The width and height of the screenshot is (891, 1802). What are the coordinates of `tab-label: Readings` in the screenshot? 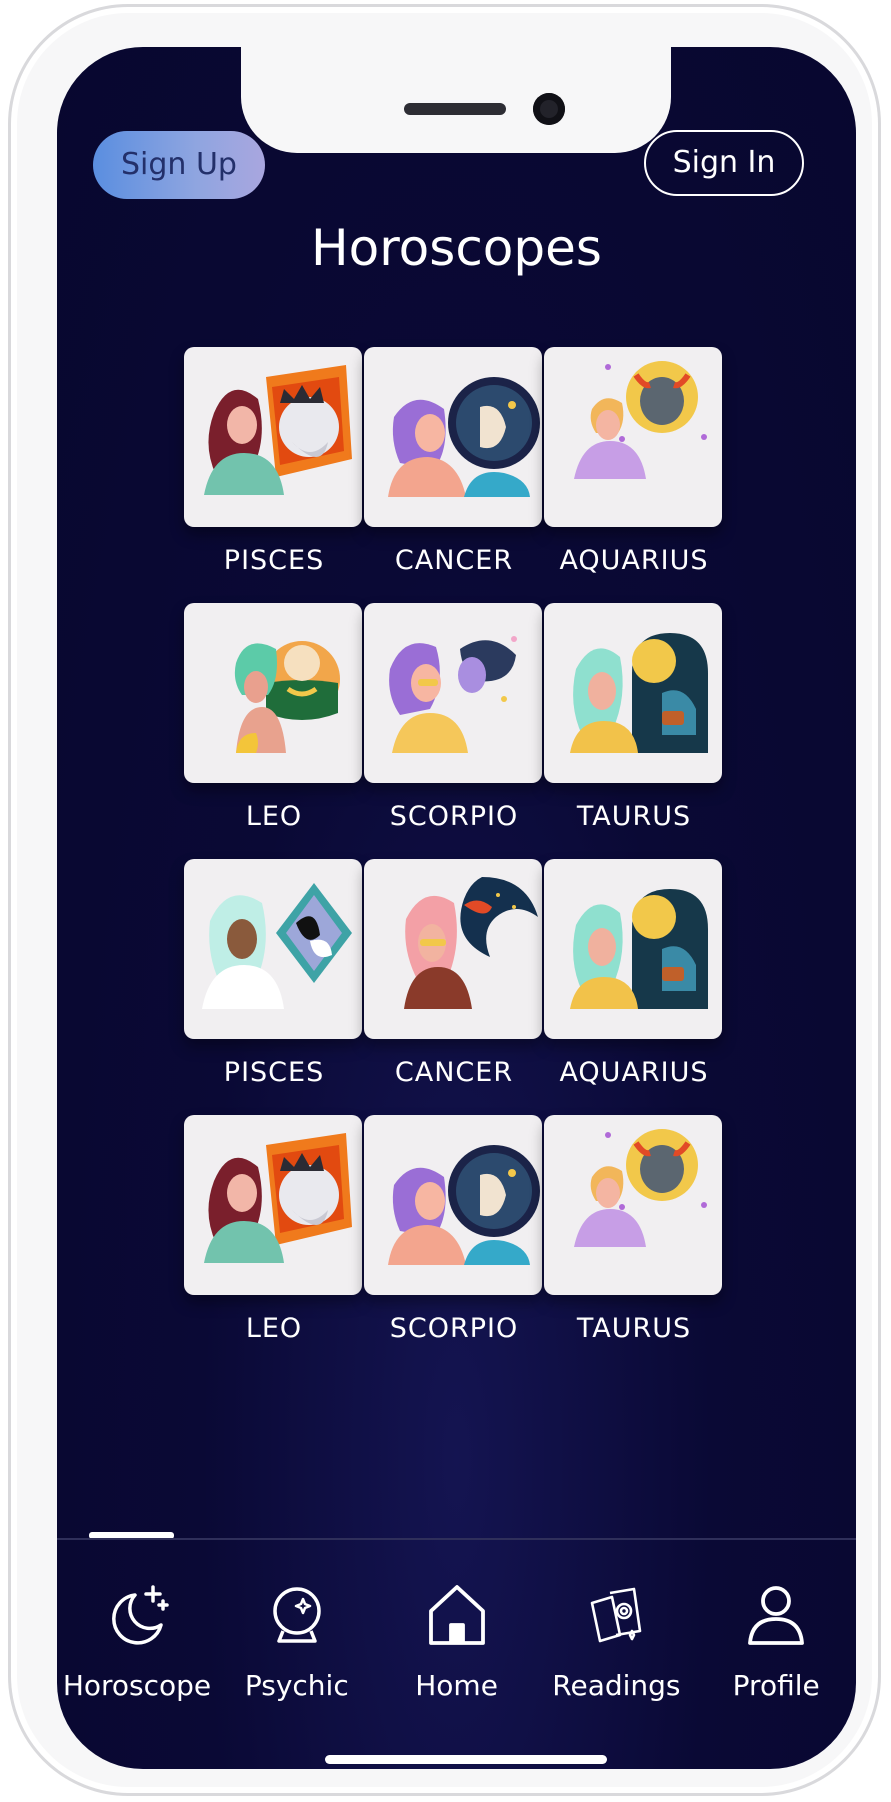 It's located at (616, 1685).